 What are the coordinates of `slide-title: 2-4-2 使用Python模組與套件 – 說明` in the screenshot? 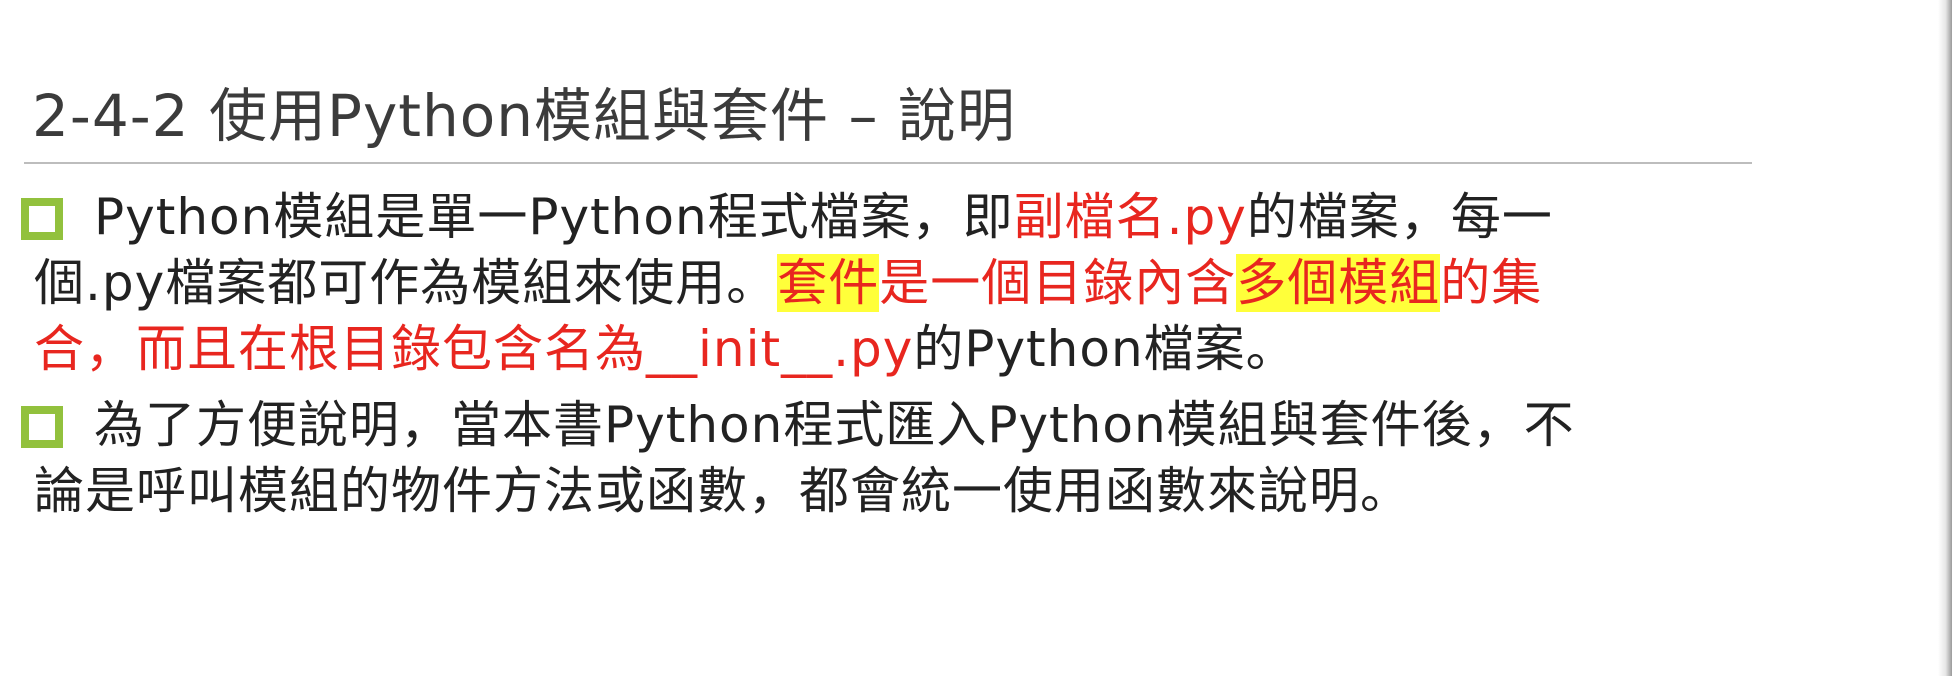 It's located at (524, 116).